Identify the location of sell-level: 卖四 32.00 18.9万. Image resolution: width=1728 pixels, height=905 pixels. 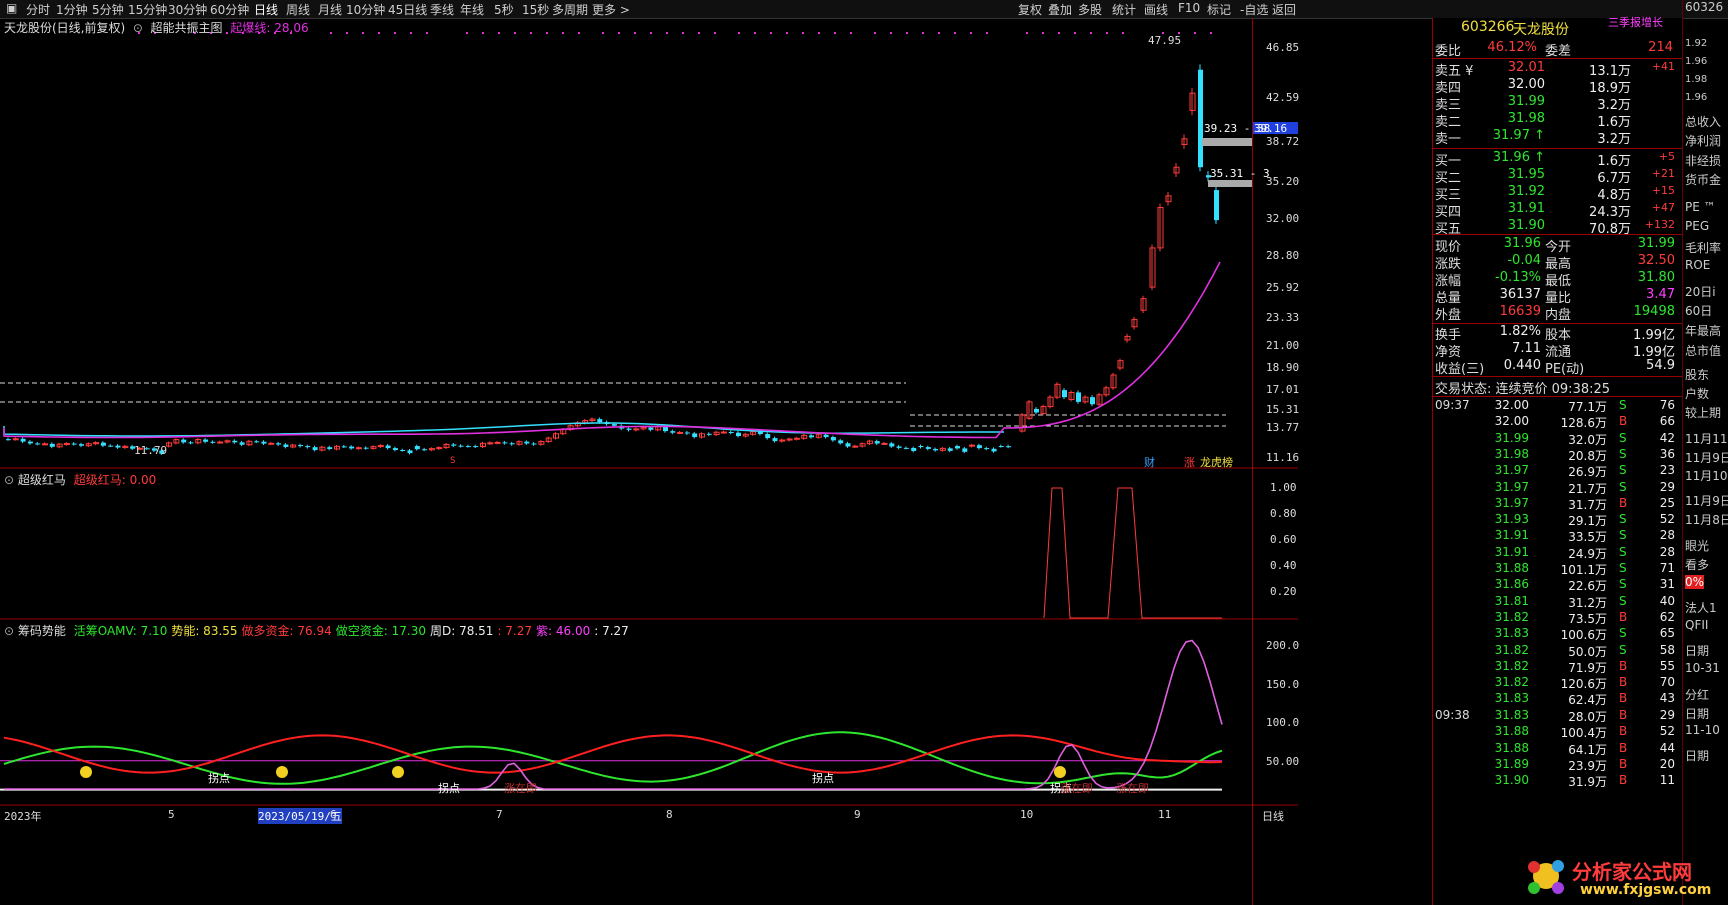
(1556, 86).